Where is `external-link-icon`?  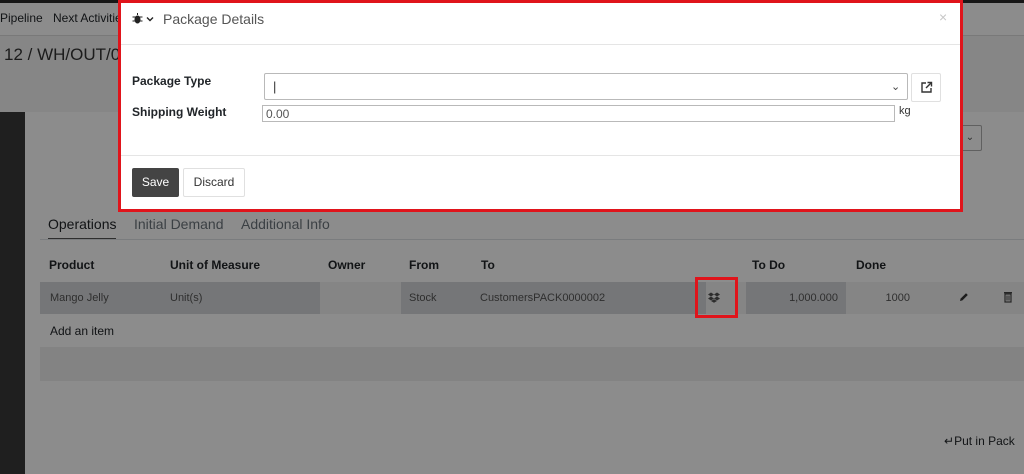 external-link-icon is located at coordinates (926, 89).